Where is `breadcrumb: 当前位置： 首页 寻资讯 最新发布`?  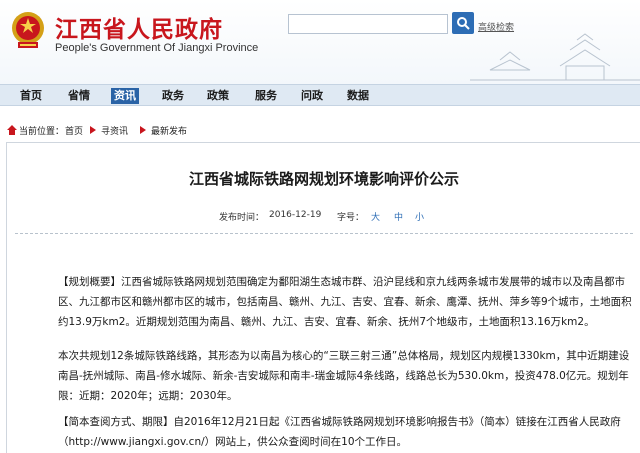
breadcrumb: 当前位置： 首页 寻资讯 最新发布 is located at coordinates (320, 131).